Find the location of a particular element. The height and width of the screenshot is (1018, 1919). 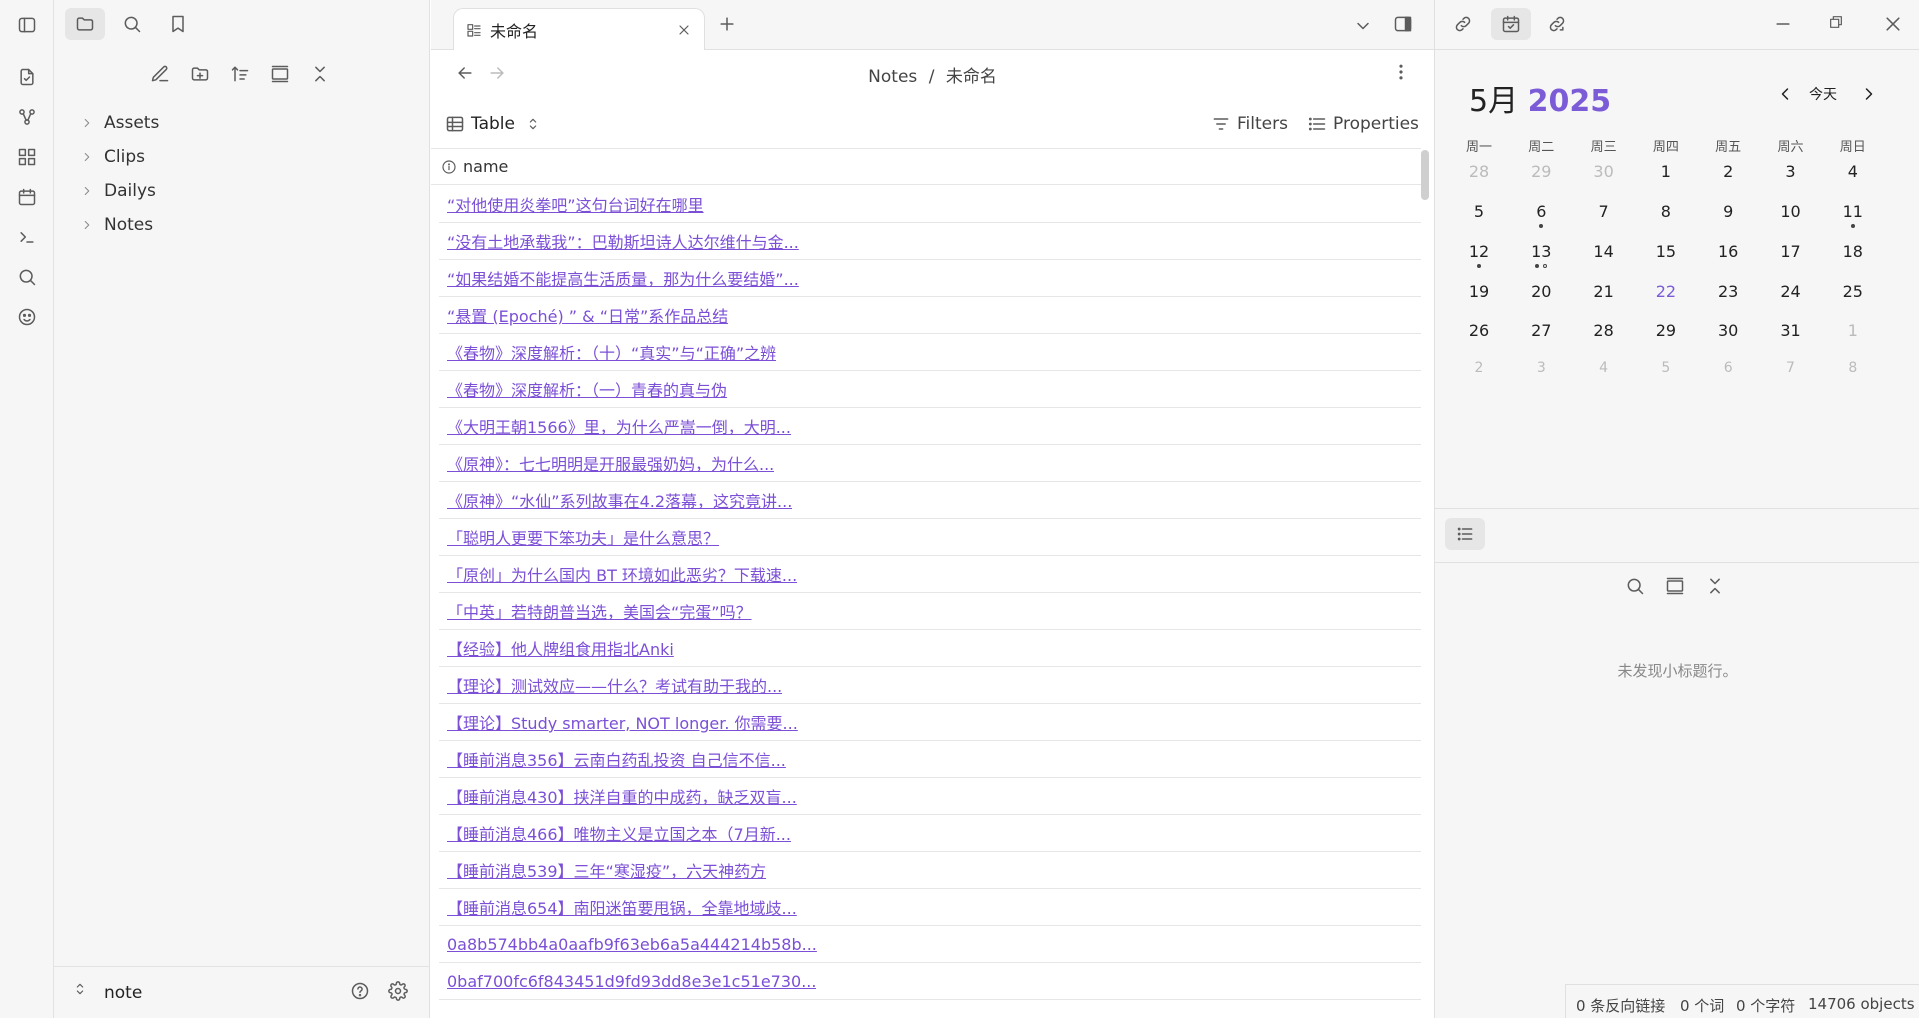

note-link: 「聪明人更要下笨功夫」是什么意思？ is located at coordinates (583, 537).